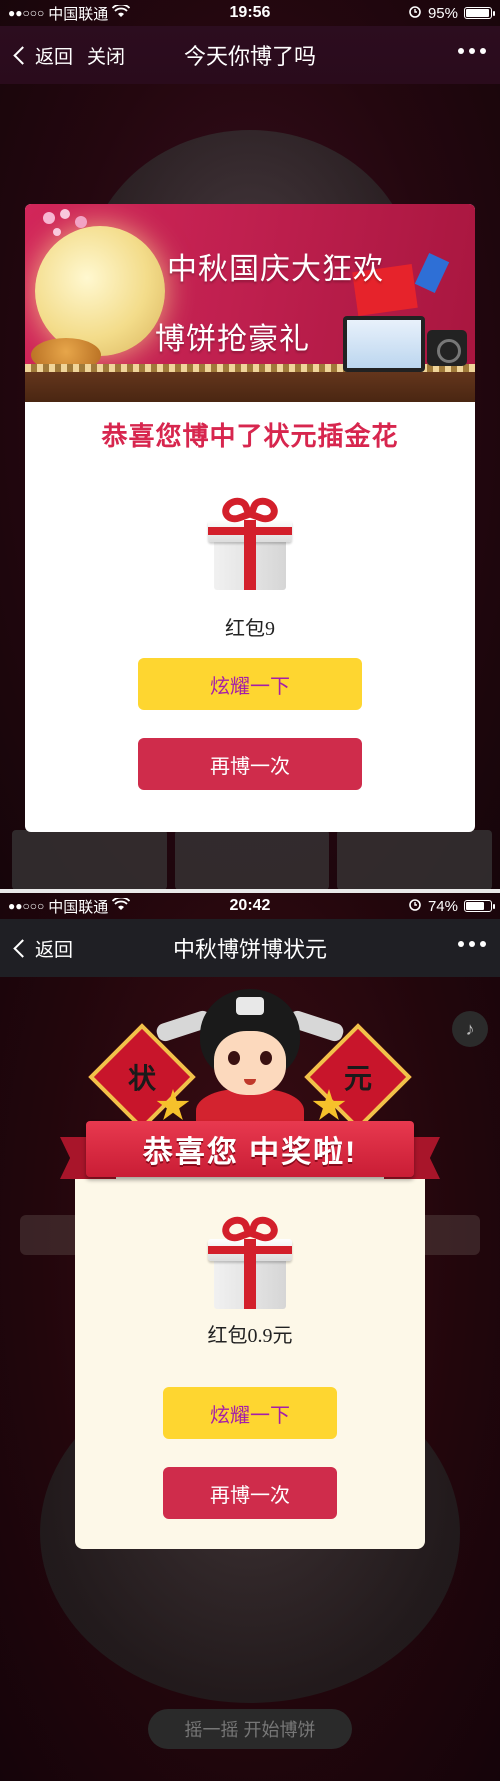 Image resolution: width=500 pixels, height=1781 pixels. I want to click on hat-badge-icon, so click(250, 1006).